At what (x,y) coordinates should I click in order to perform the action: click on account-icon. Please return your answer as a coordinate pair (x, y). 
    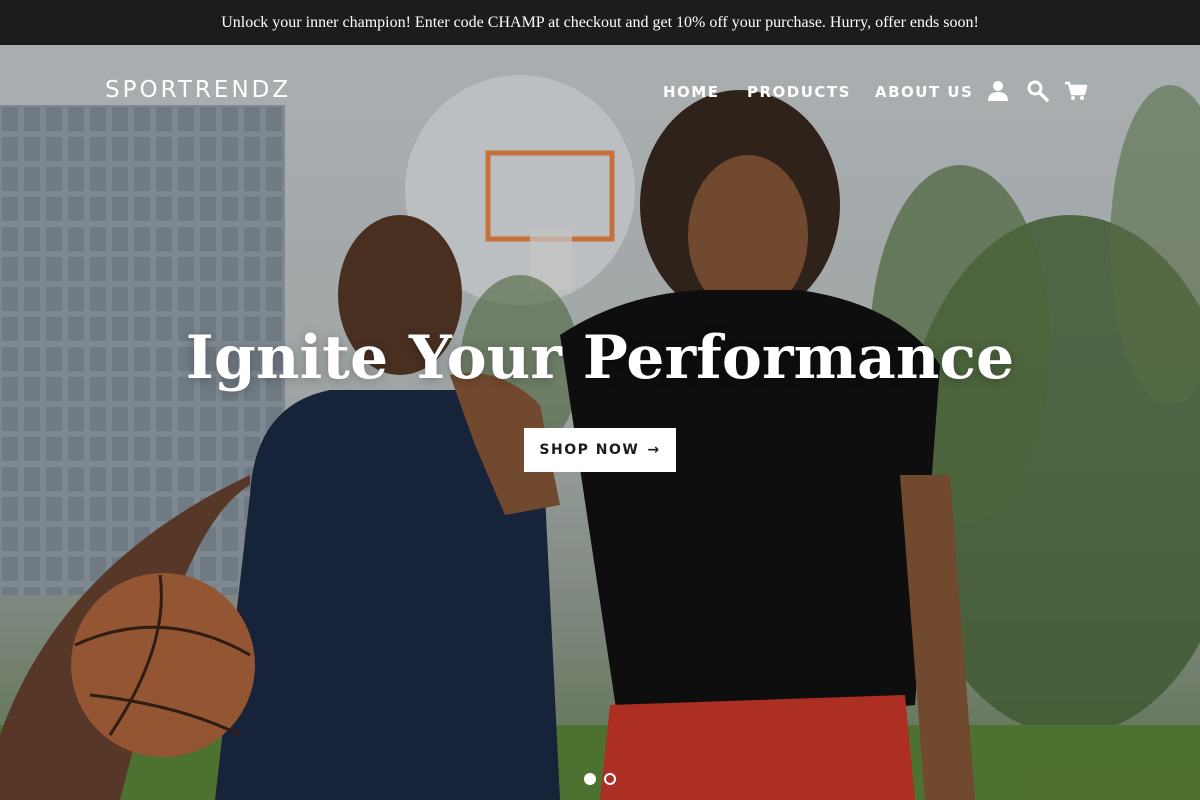
    Looking at the image, I should click on (998, 91).